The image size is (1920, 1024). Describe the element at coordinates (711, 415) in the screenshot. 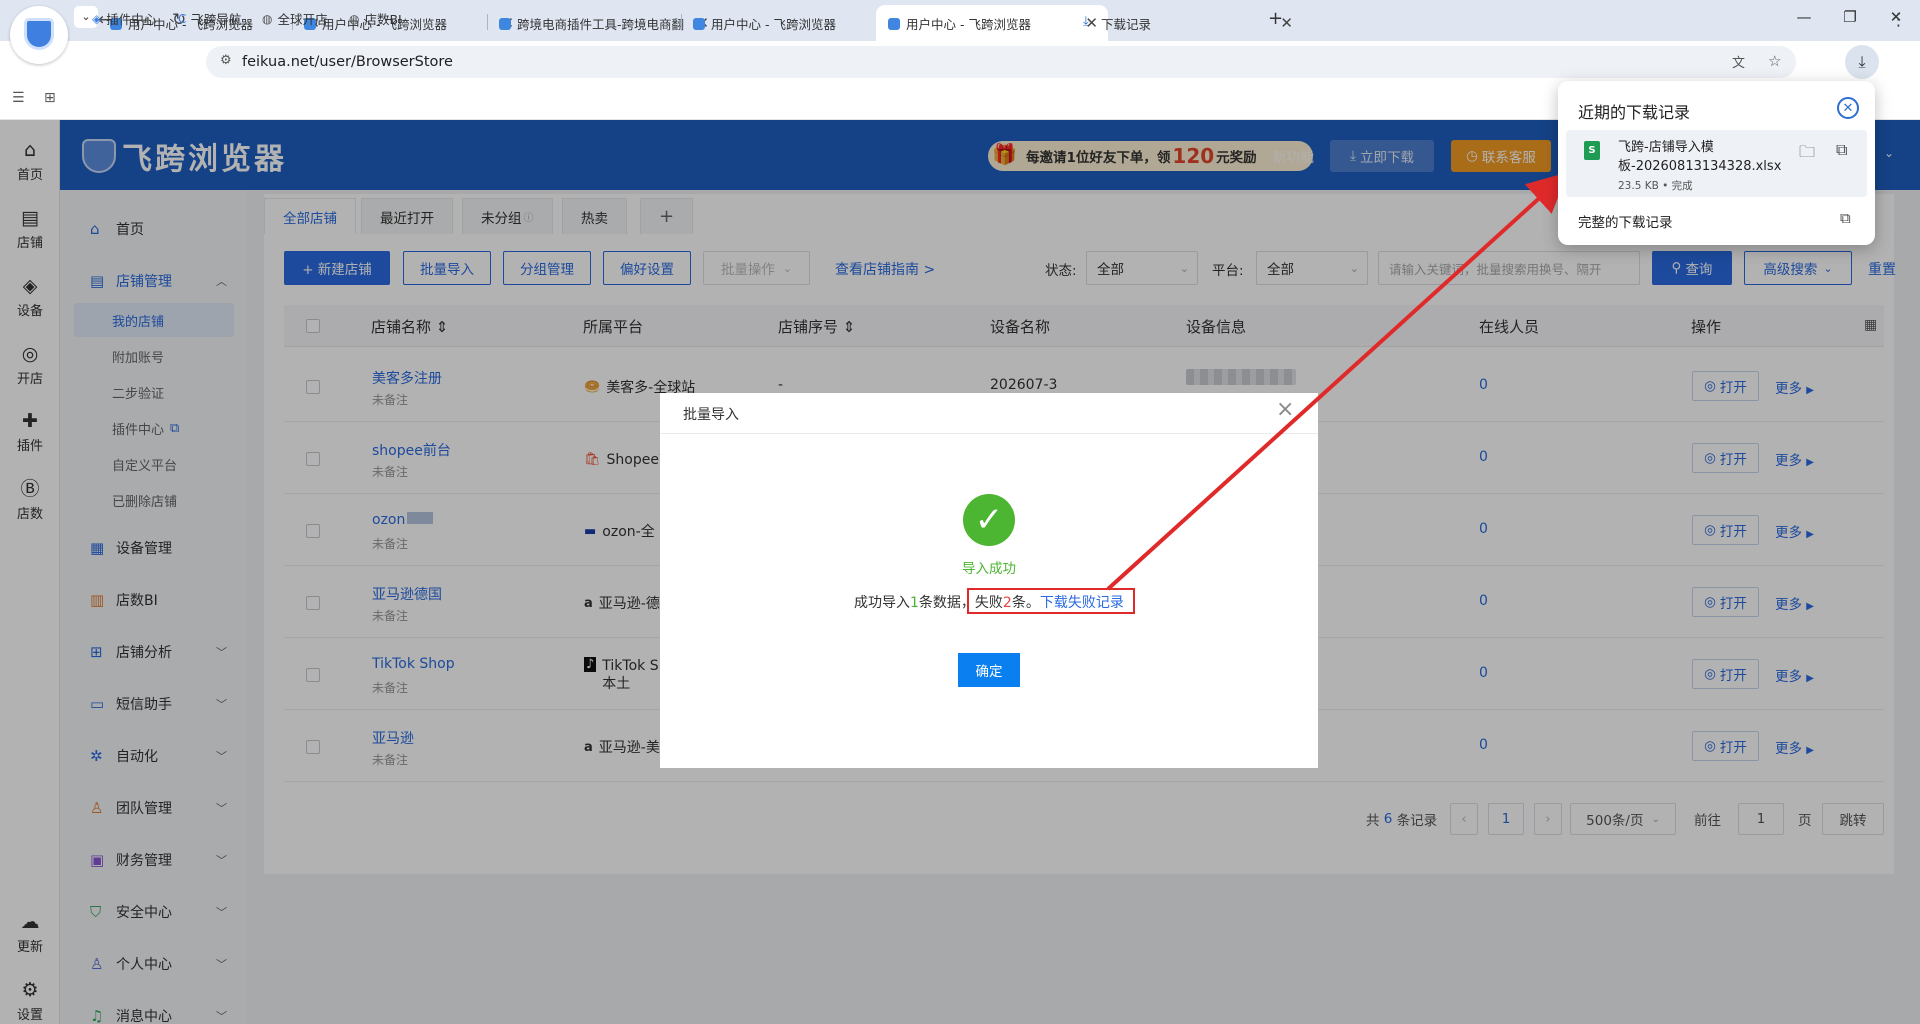

I see `dialog-title: 批量导入` at that location.